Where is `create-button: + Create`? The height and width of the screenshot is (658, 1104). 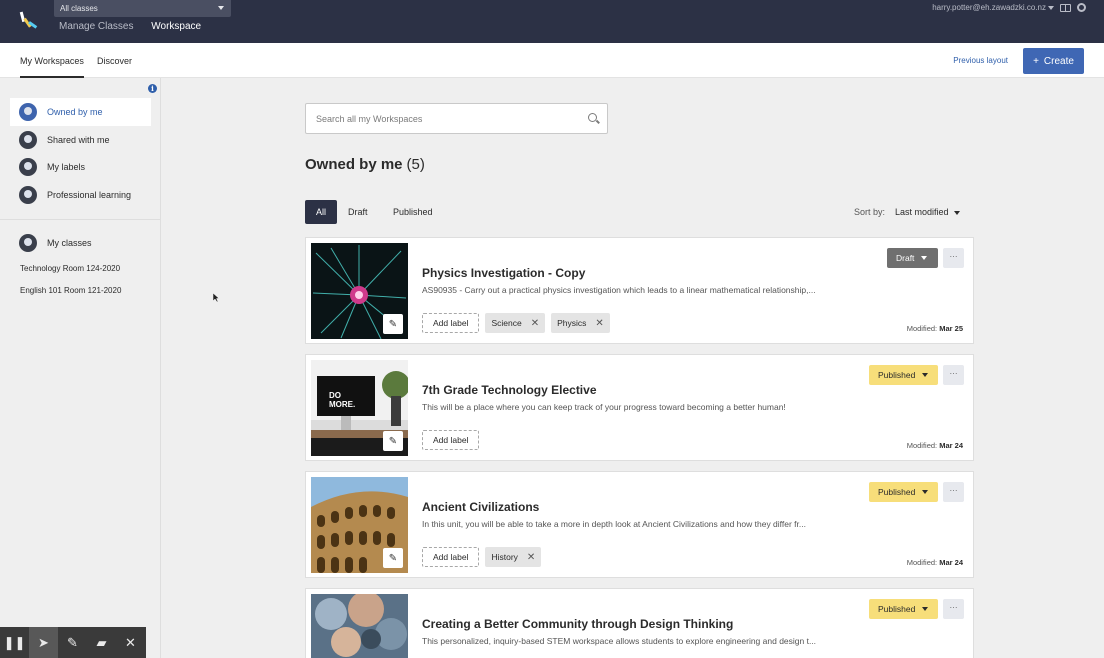 create-button: + Create is located at coordinates (1053, 61).